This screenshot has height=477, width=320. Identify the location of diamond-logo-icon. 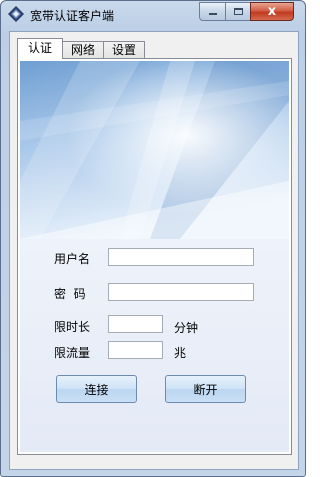
(16, 14).